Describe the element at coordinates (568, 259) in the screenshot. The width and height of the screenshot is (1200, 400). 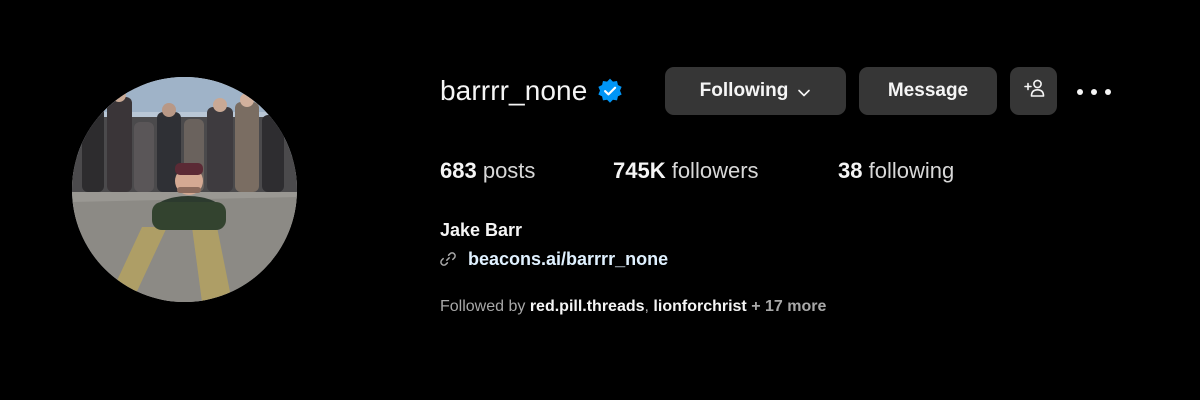
I see `bio-link: beacons.ai/barrrr_none` at that location.